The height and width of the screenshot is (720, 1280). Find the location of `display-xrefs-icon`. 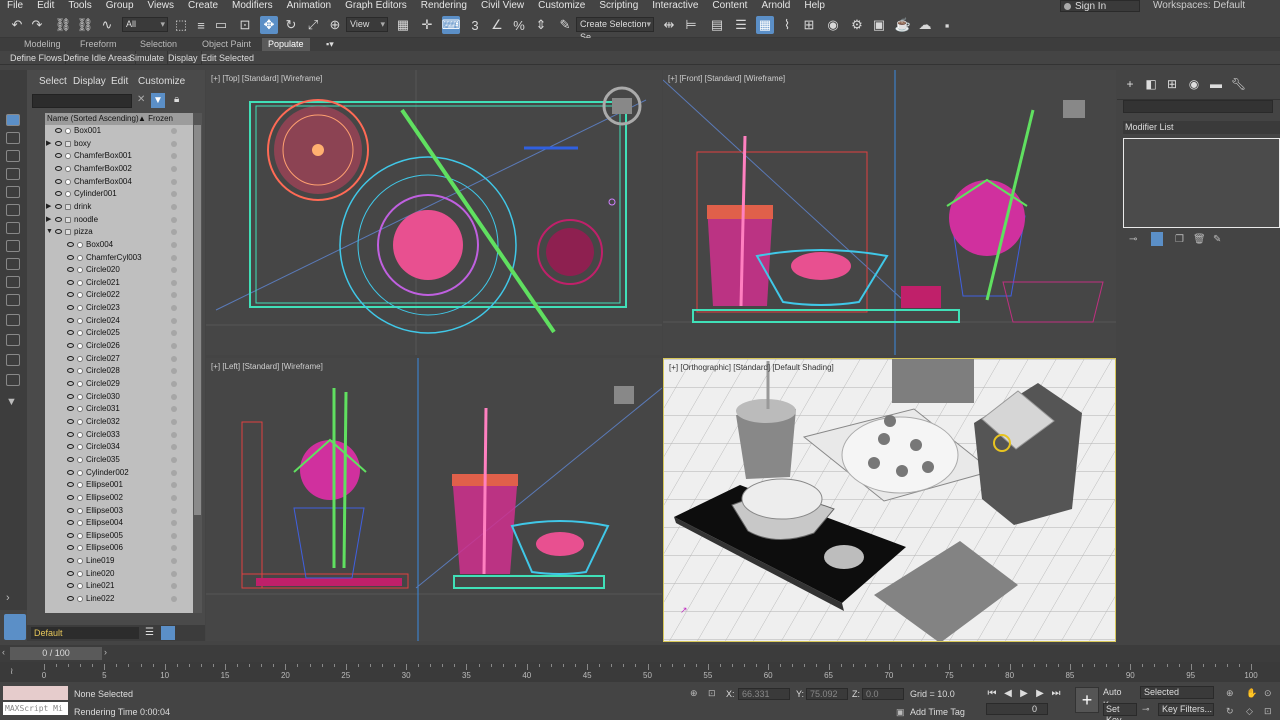

display-xrefs-icon is located at coordinates (13, 300).